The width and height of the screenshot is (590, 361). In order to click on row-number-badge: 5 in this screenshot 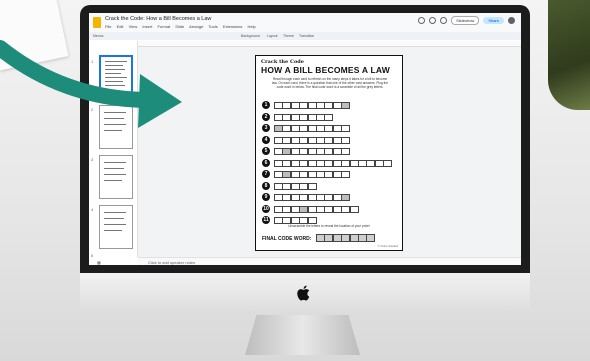, I will do `click(266, 151)`.